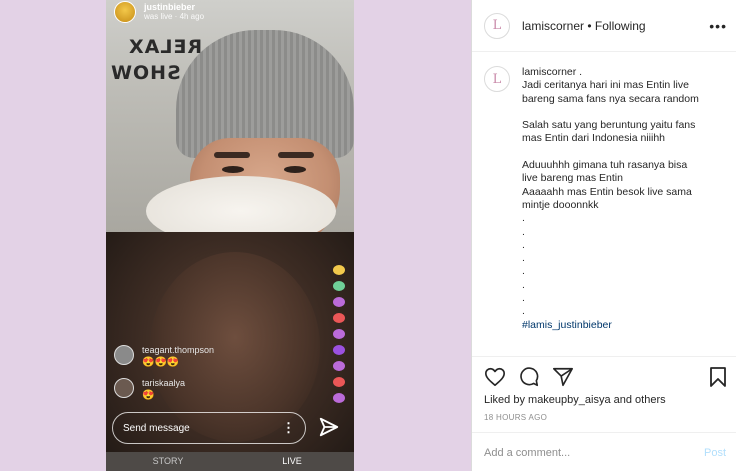 The height and width of the screenshot is (471, 736). Describe the element at coordinates (575, 400) in the screenshot. I see `likes-text: Liked by makeupby_aisya and others` at that location.